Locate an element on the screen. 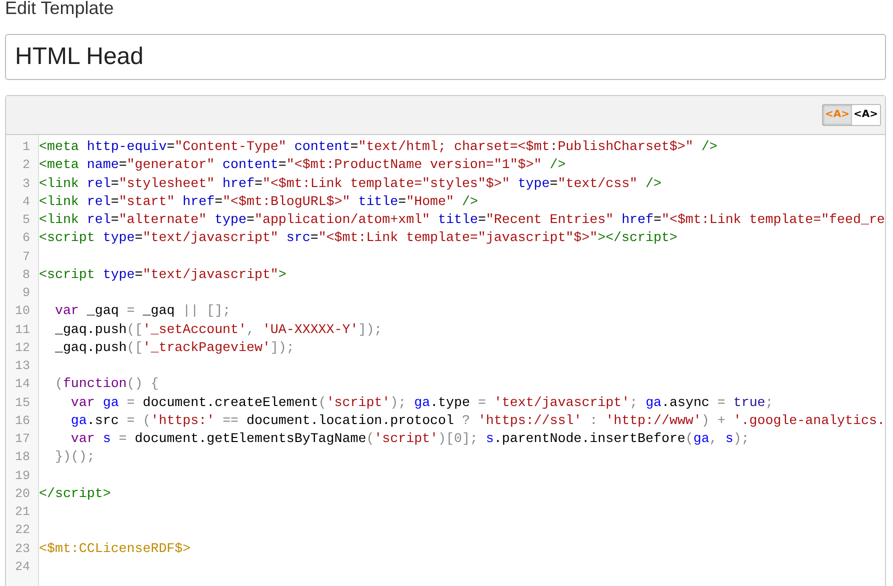  line-number: 19 is located at coordinates (22, 476).